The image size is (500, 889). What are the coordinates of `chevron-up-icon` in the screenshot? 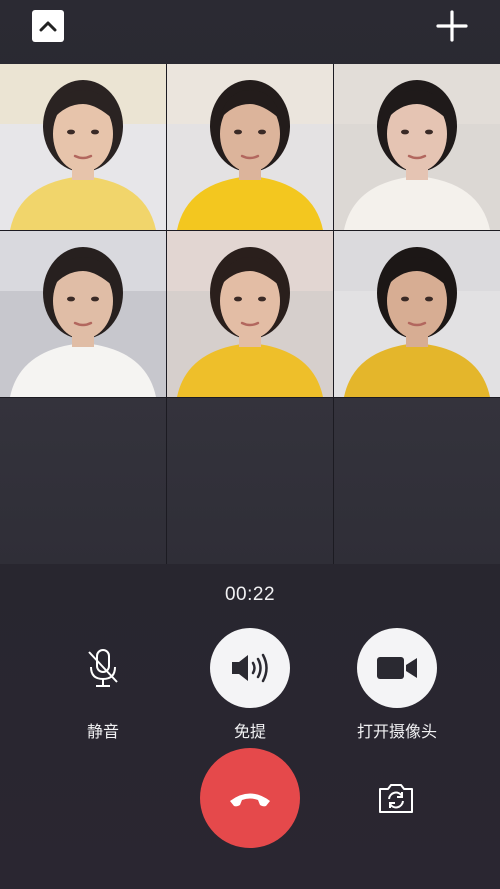 It's located at (48, 26).